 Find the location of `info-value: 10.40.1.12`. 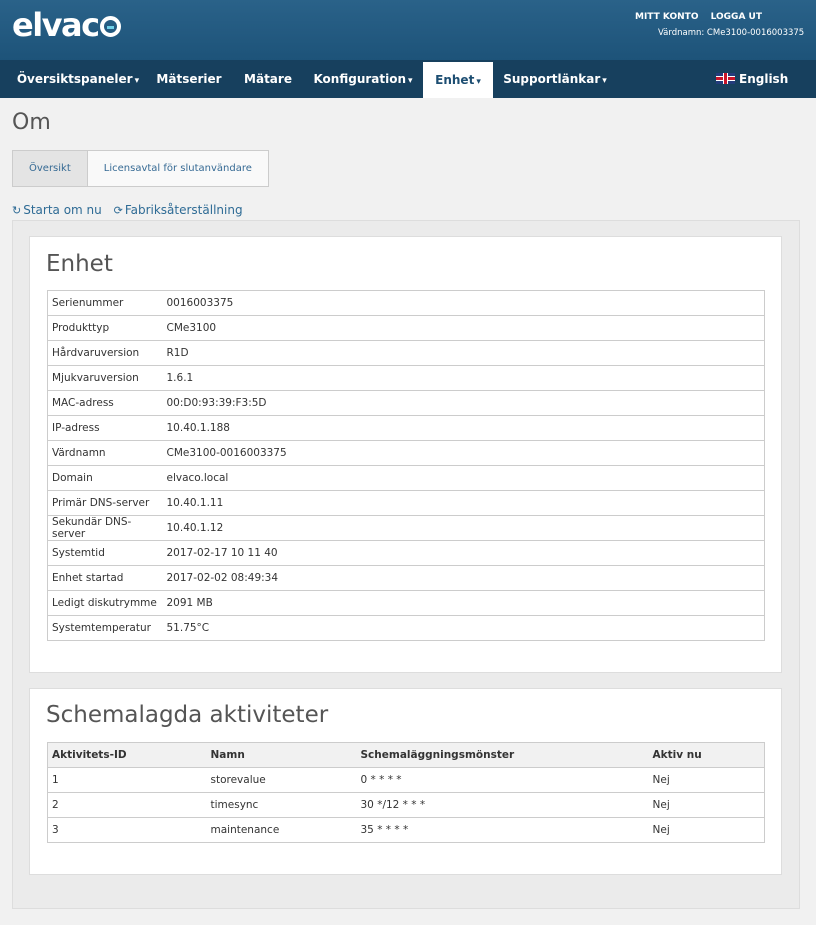

info-value: 10.40.1.12 is located at coordinates (463, 528).